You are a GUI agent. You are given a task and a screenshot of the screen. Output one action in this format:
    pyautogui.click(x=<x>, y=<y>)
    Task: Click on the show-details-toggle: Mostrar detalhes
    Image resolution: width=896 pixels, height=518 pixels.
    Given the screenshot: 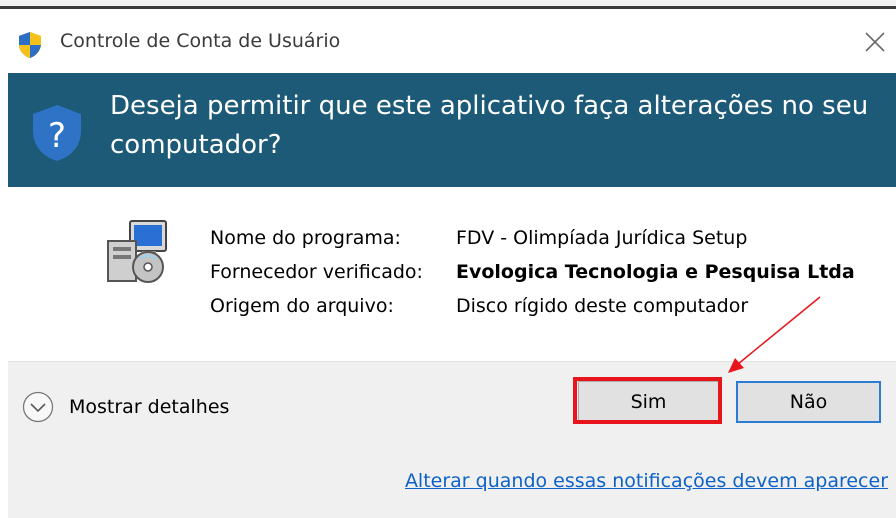 What is the action you would take?
    pyautogui.click(x=152, y=408)
    